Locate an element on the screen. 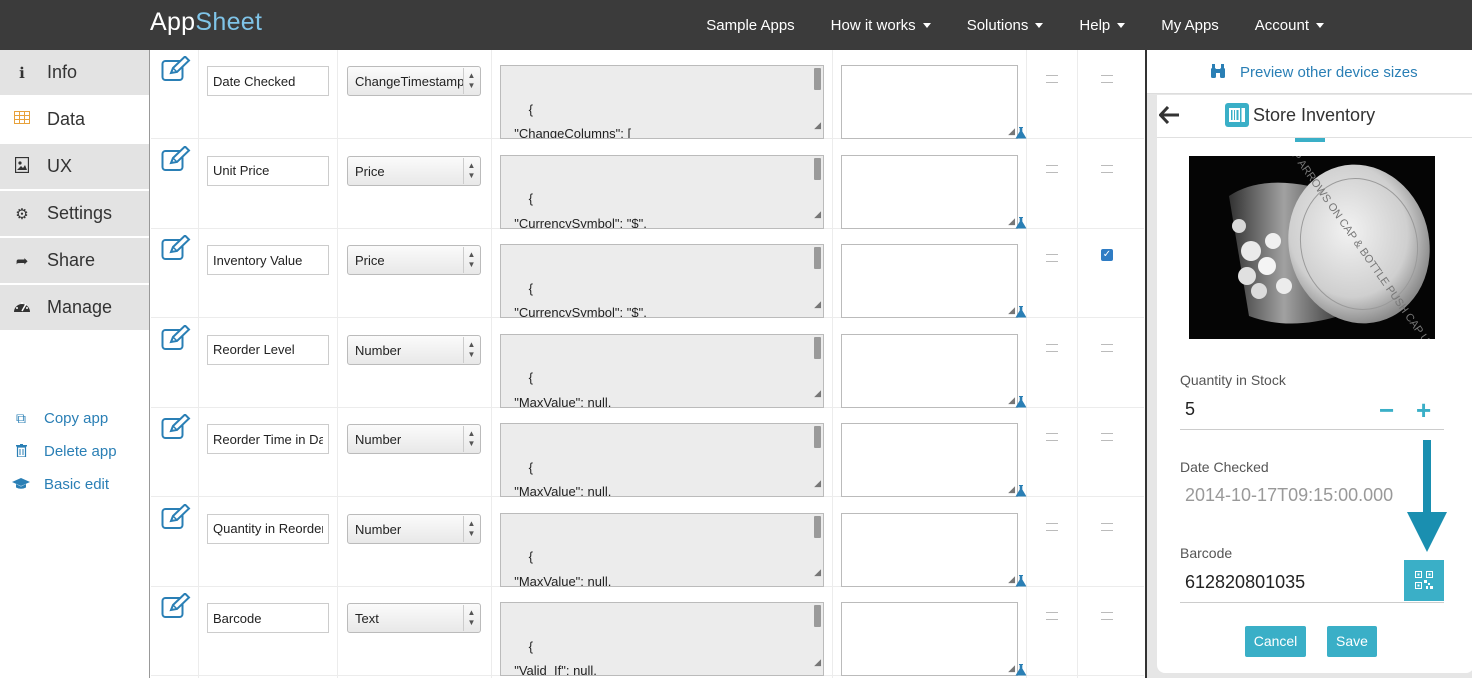 The width and height of the screenshot is (1472, 678). basic-edit-link: Basic edit is located at coordinates (64, 484).